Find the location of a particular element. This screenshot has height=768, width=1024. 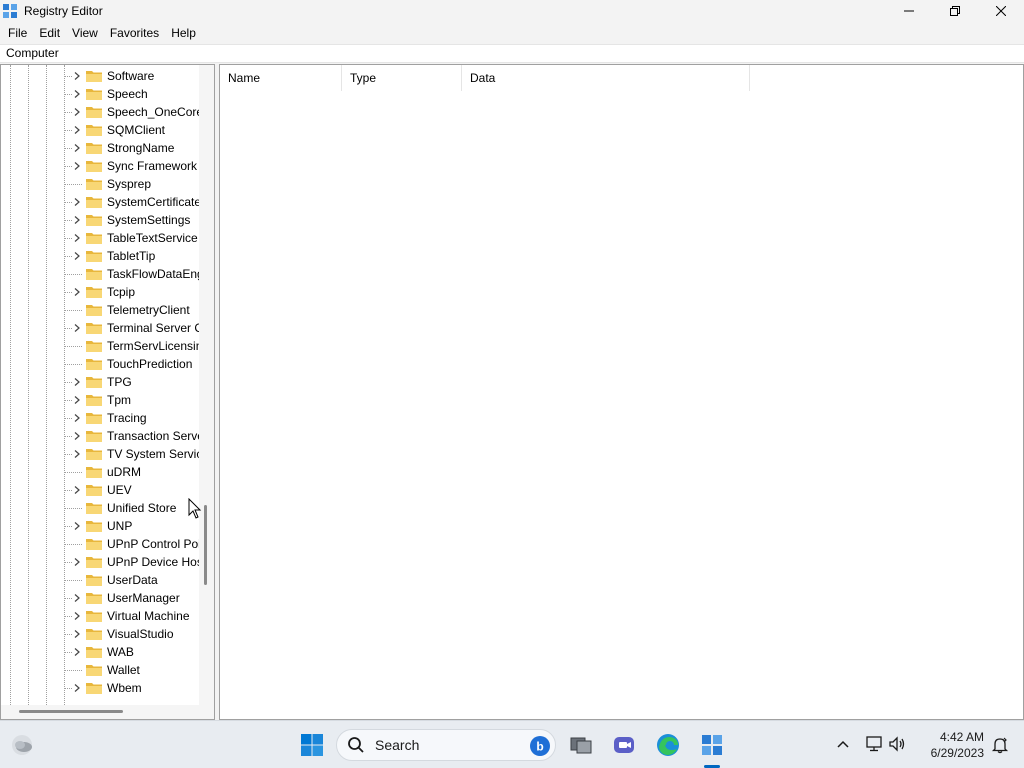

tree-horizontal-scrollbar is located at coordinates (100, 712).